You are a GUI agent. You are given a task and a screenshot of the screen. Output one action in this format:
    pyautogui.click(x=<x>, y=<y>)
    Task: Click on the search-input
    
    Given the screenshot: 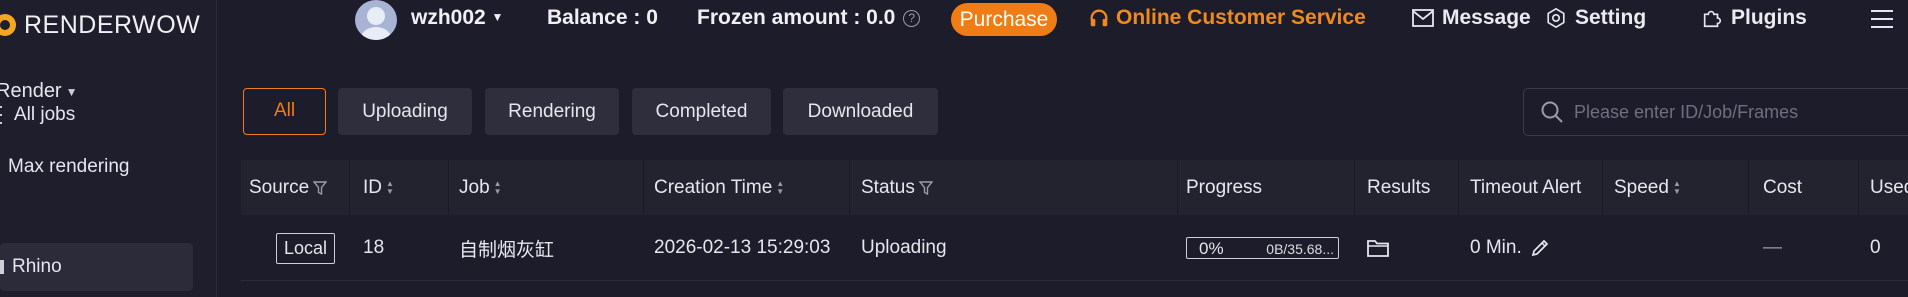 What is the action you would take?
    pyautogui.click(x=1734, y=112)
    